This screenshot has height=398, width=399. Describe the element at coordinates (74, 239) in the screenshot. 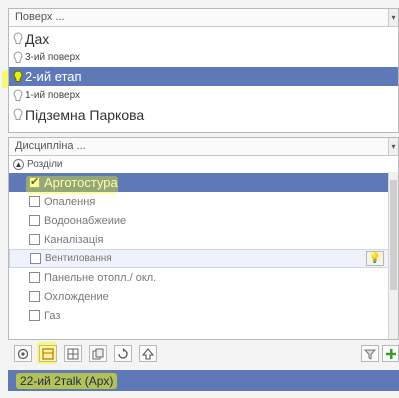

I see `discipline-item-label: Каналізація` at that location.